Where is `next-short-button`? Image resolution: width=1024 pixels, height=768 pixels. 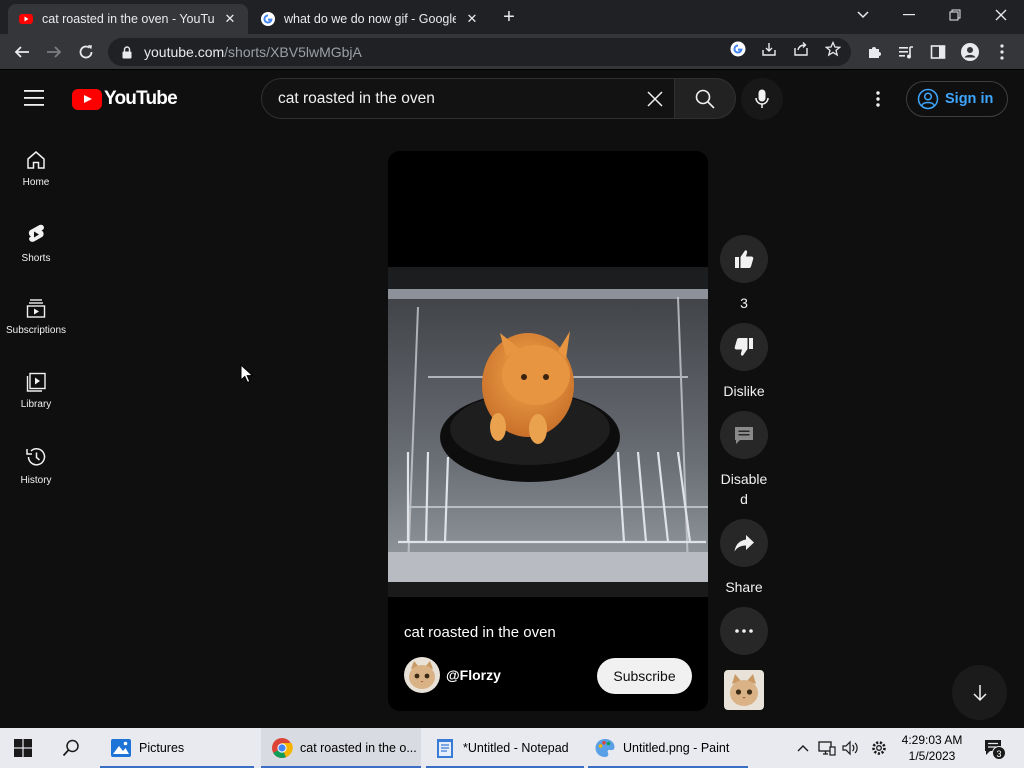 next-short-button is located at coordinates (979, 692).